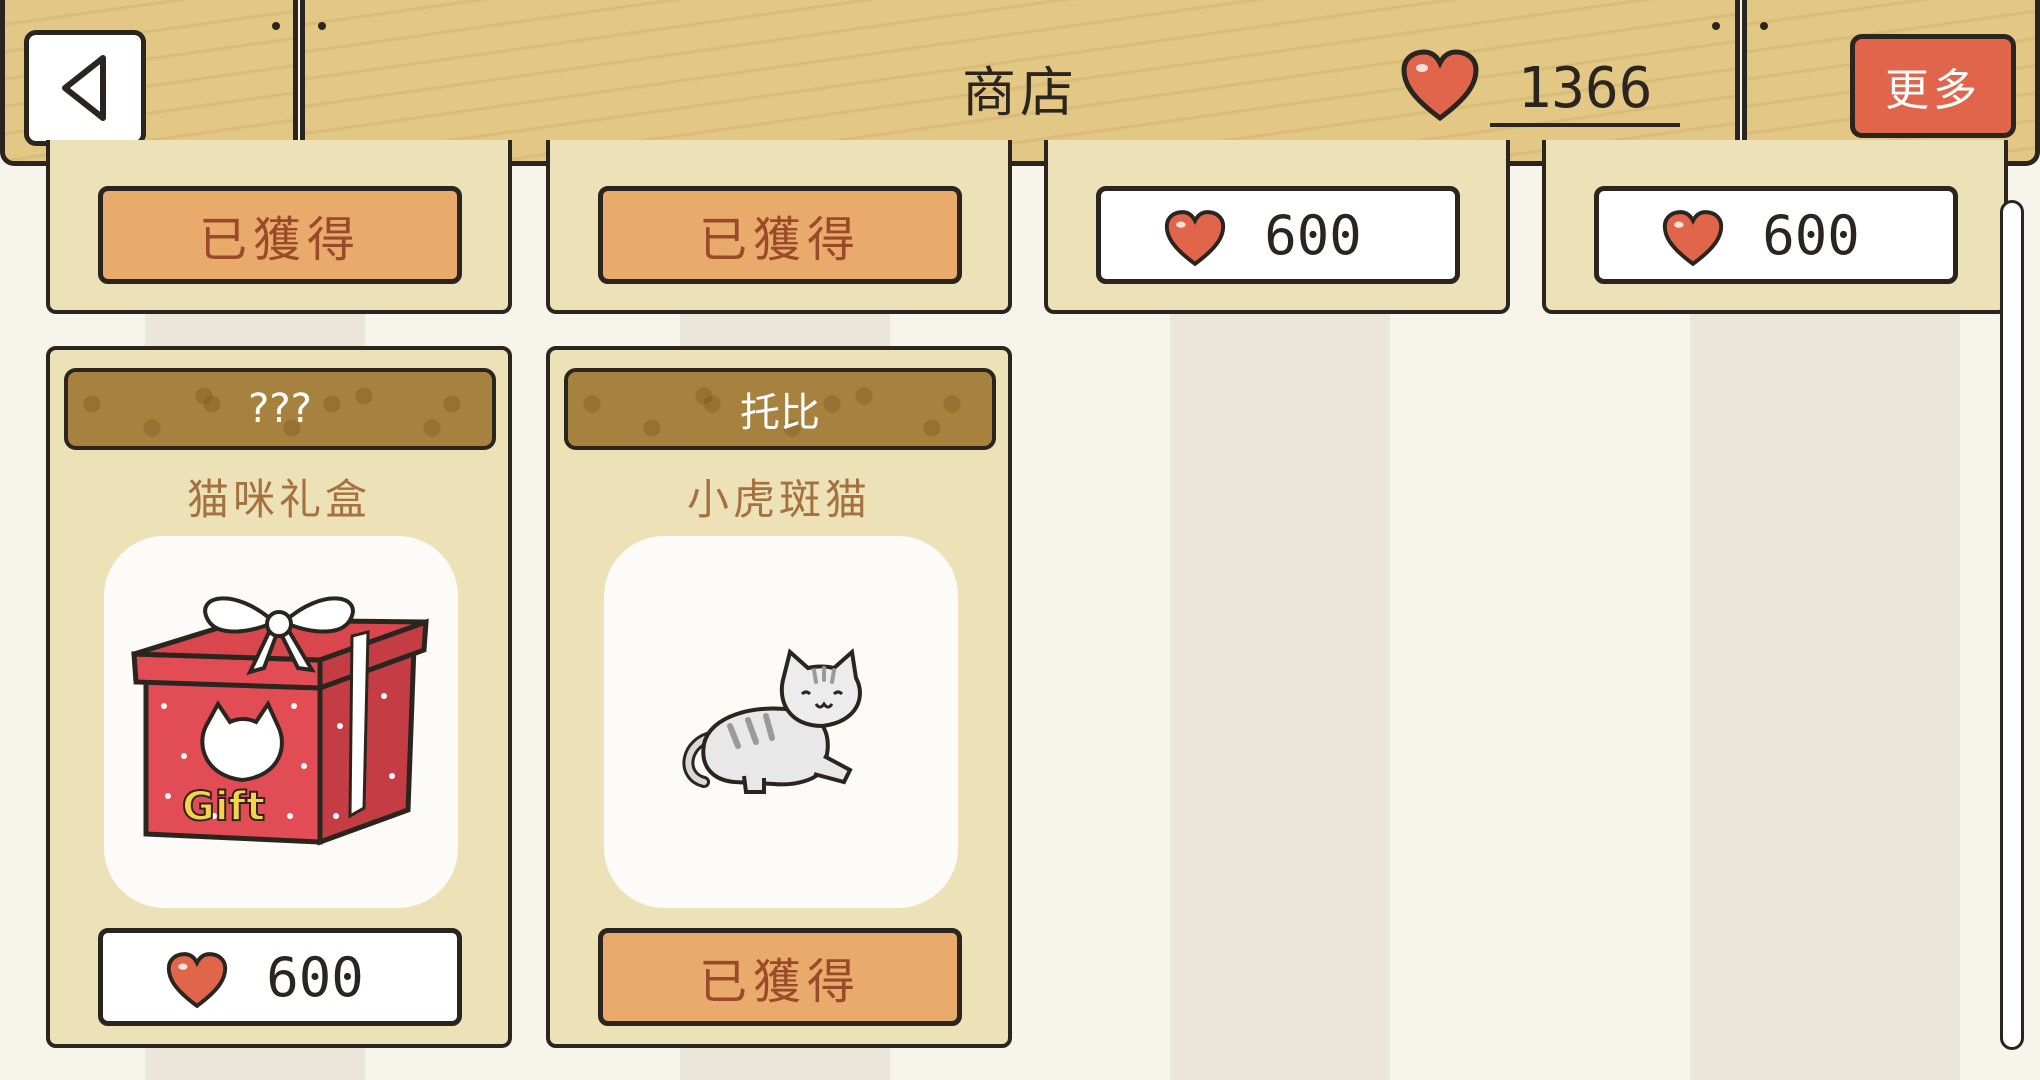 The width and height of the screenshot is (2040, 1080). Describe the element at coordinates (772, 721) in the screenshot. I see `tabby-cat-icon` at that location.